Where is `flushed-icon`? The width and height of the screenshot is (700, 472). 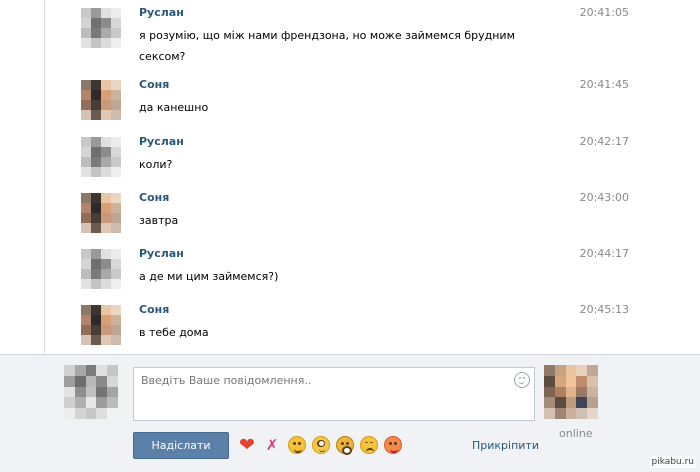
flushed-icon is located at coordinates (321, 445).